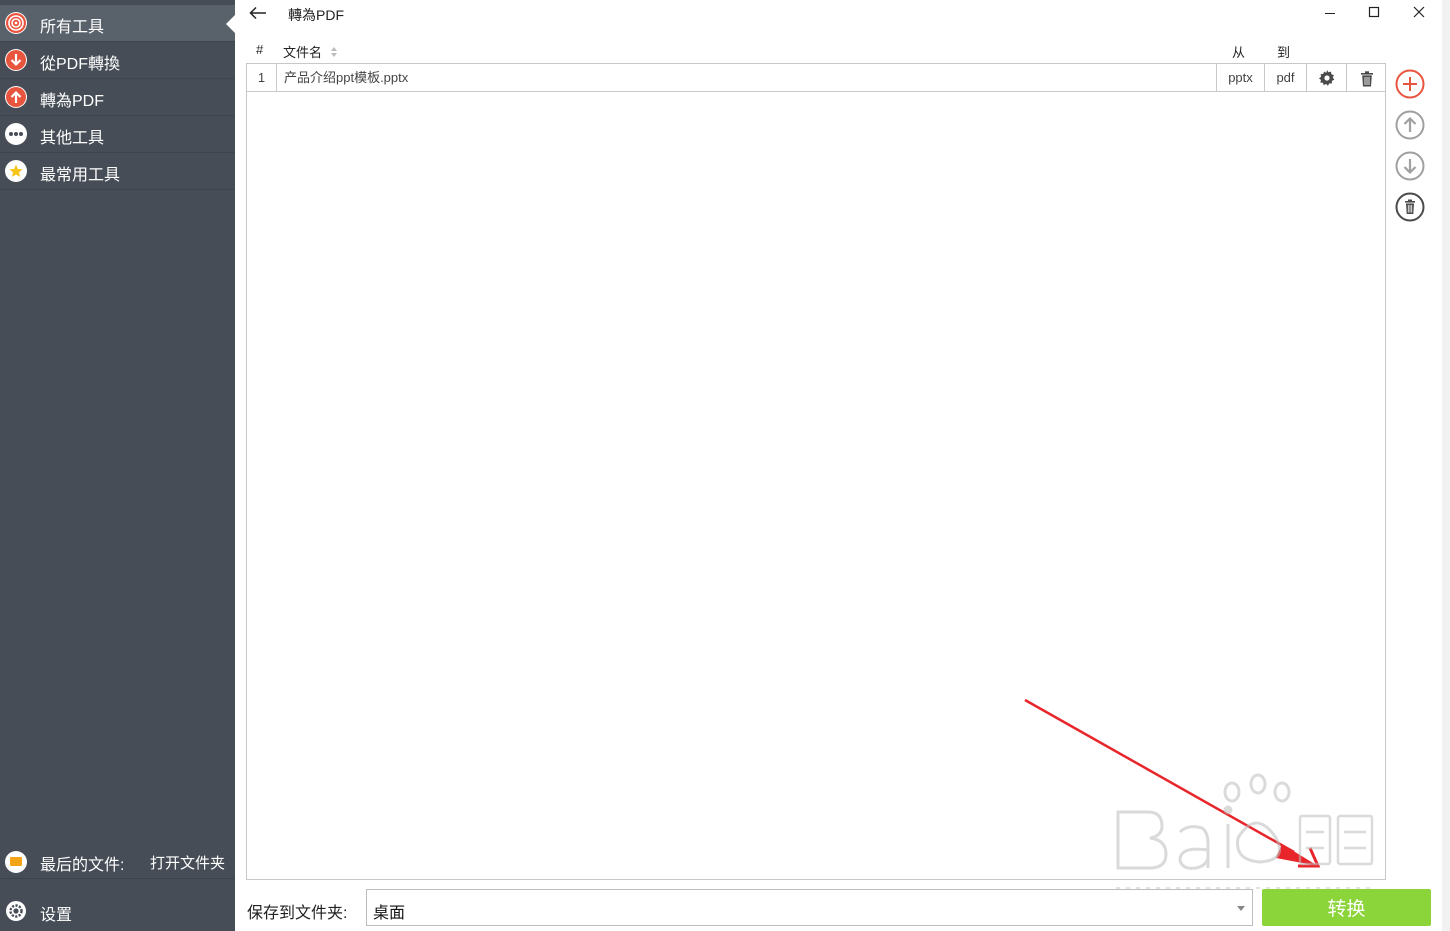 Image resolution: width=1450 pixels, height=931 pixels. What do you see at coordinates (1374, 13) in the screenshot?
I see `maximize-icon` at bounding box center [1374, 13].